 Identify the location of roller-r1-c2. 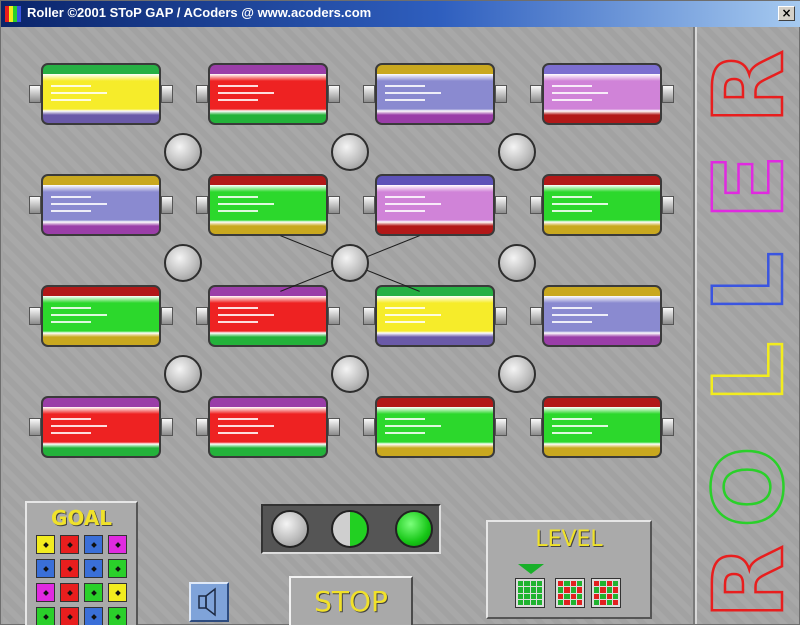
(268, 94).